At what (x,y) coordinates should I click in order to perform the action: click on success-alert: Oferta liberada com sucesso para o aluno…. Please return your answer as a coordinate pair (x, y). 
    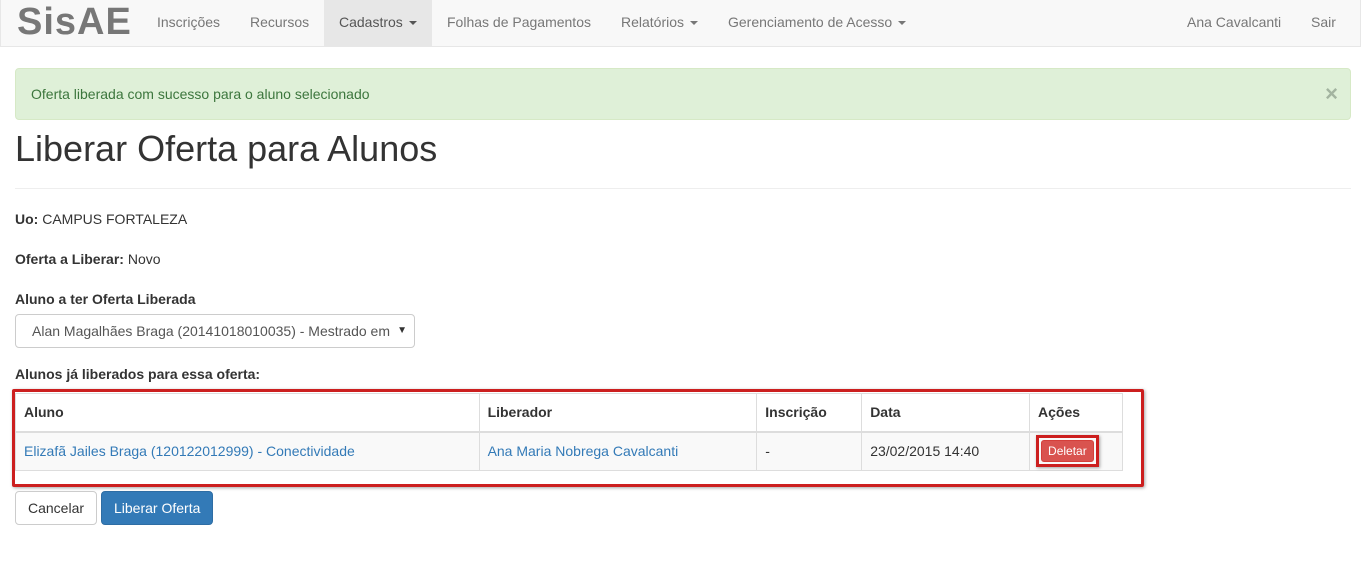
    Looking at the image, I should click on (683, 94).